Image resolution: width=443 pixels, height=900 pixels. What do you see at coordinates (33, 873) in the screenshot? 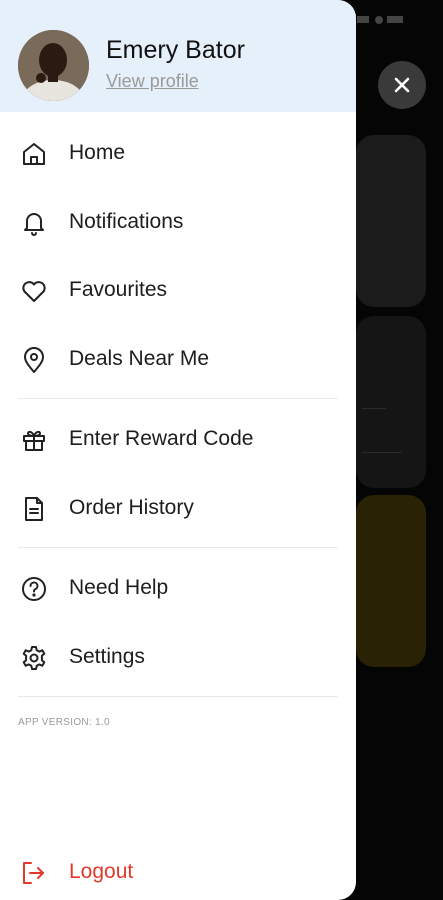
I see `logout-icon` at bounding box center [33, 873].